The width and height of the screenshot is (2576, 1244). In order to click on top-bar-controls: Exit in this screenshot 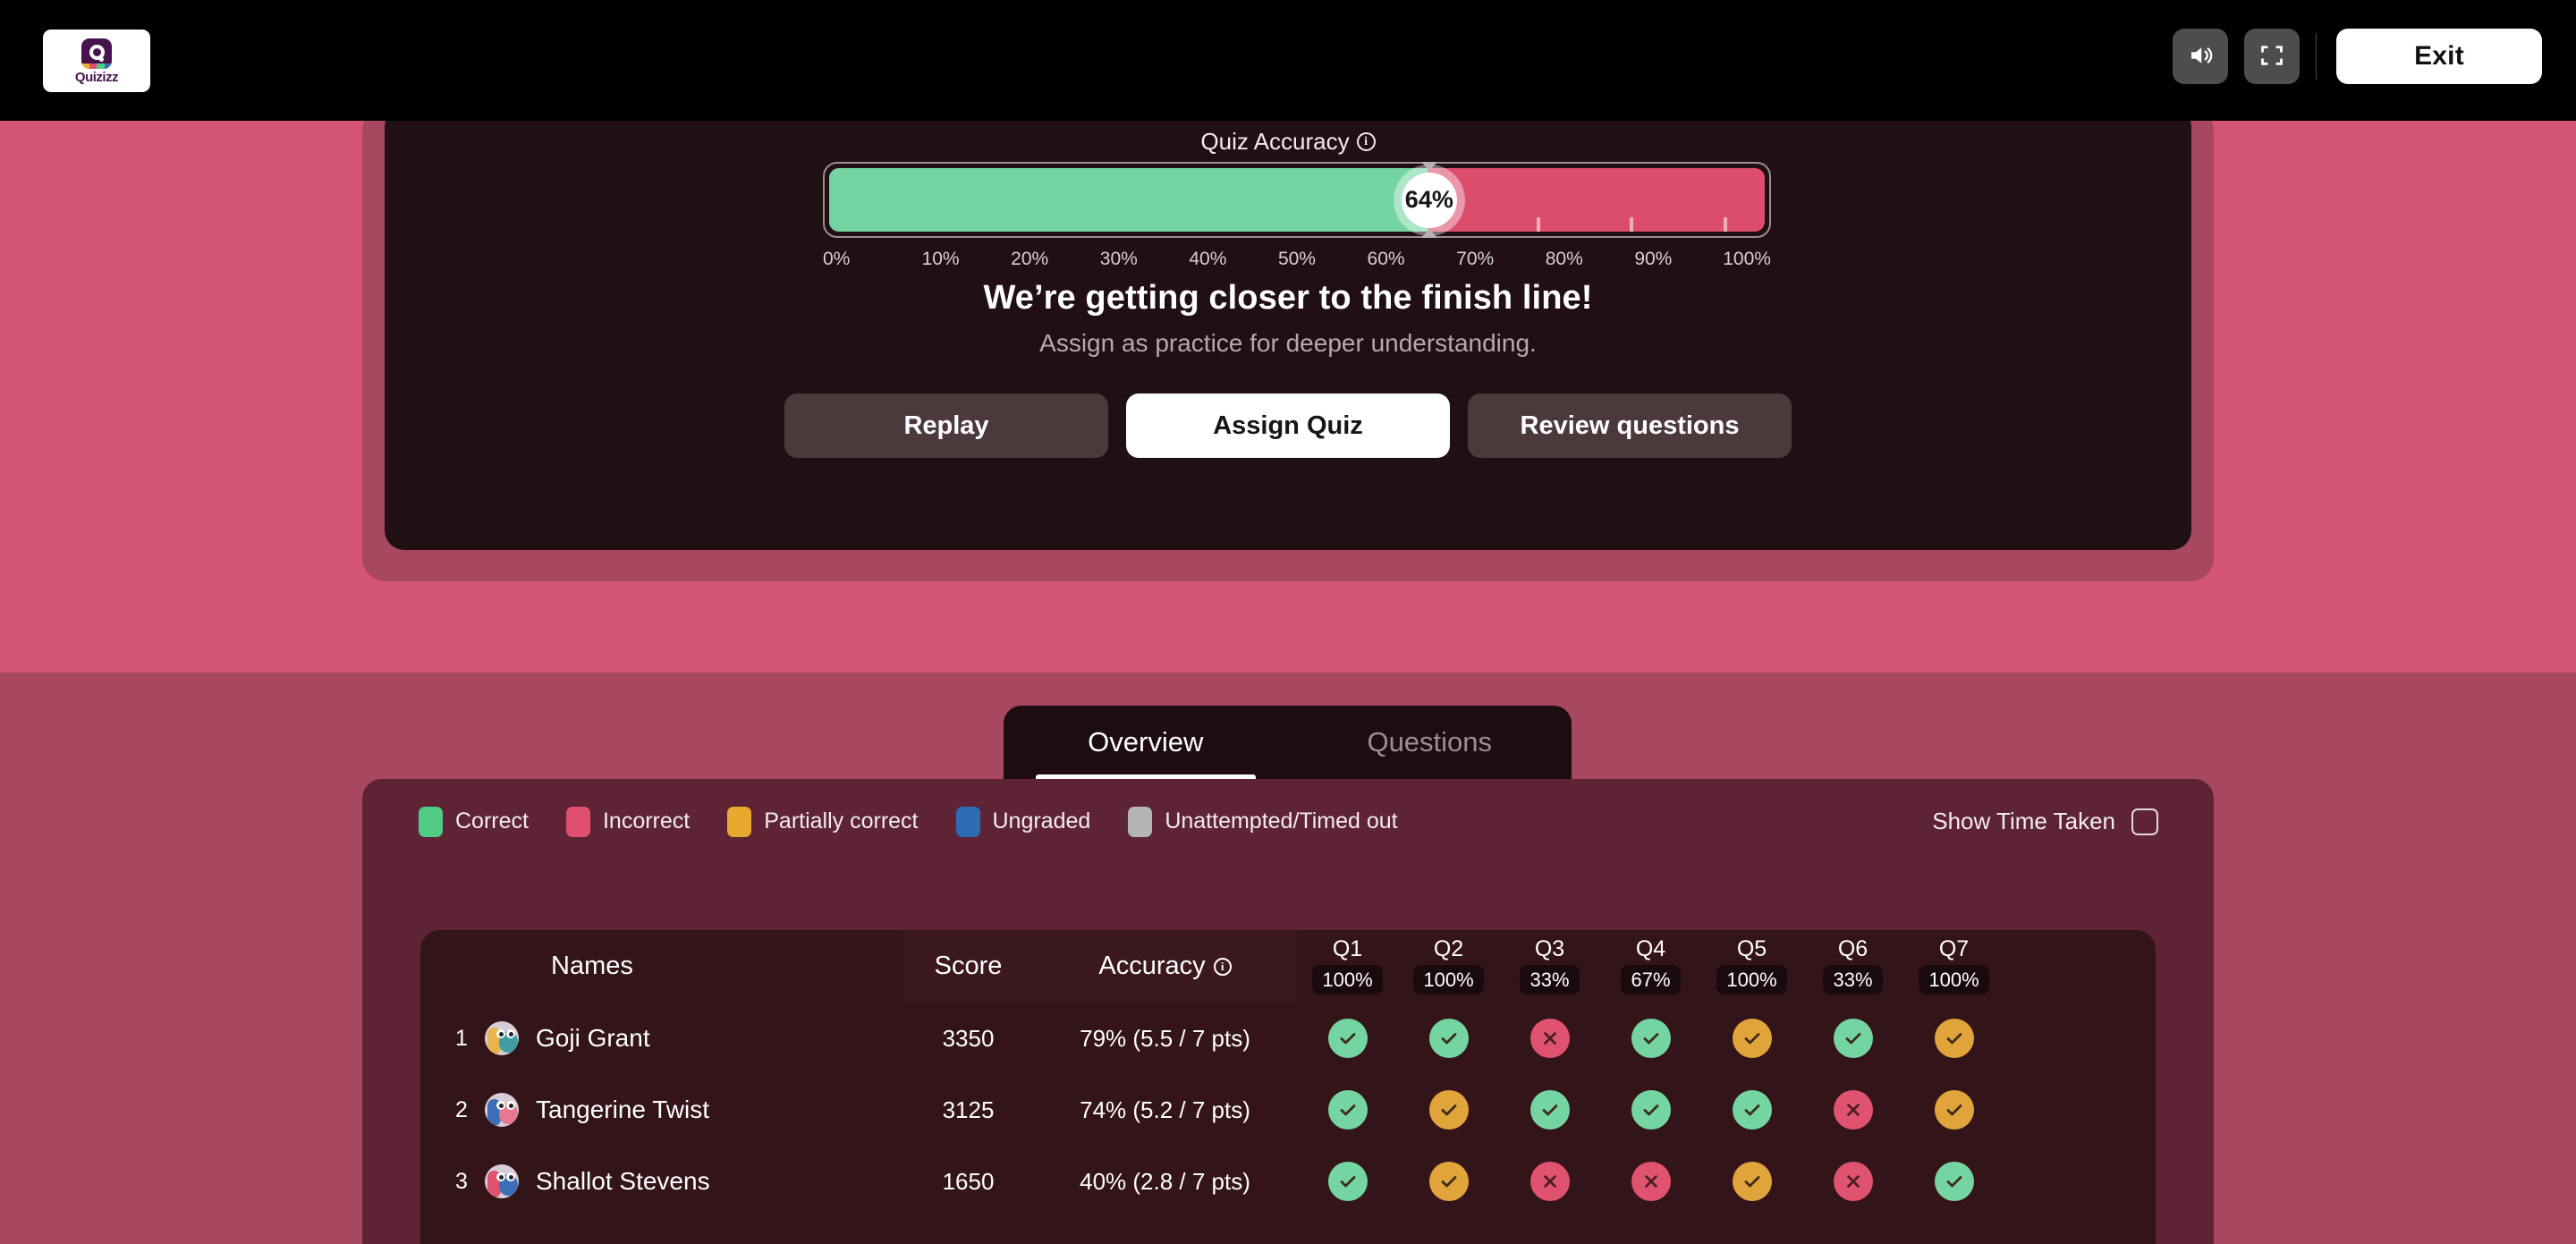, I will do `click(2357, 56)`.